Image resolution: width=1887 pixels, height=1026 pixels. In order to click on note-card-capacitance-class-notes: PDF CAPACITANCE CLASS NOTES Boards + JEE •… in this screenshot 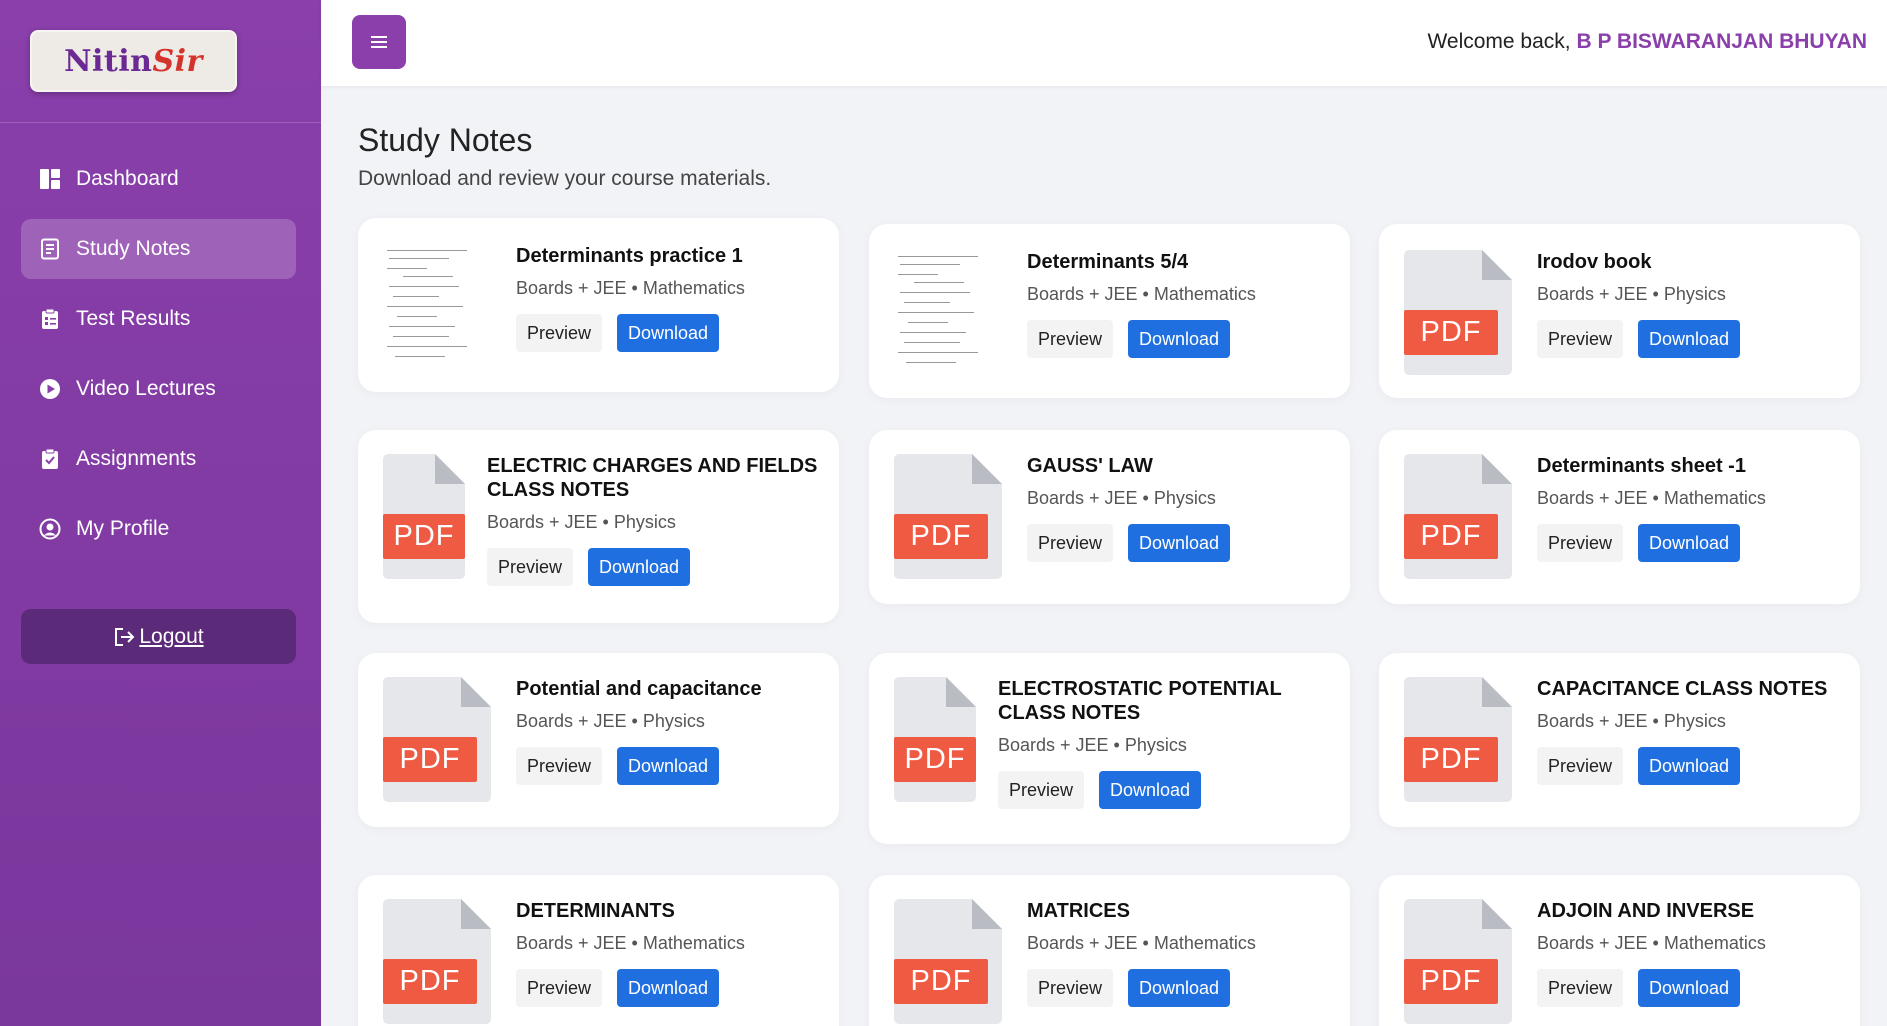, I will do `click(1619, 740)`.